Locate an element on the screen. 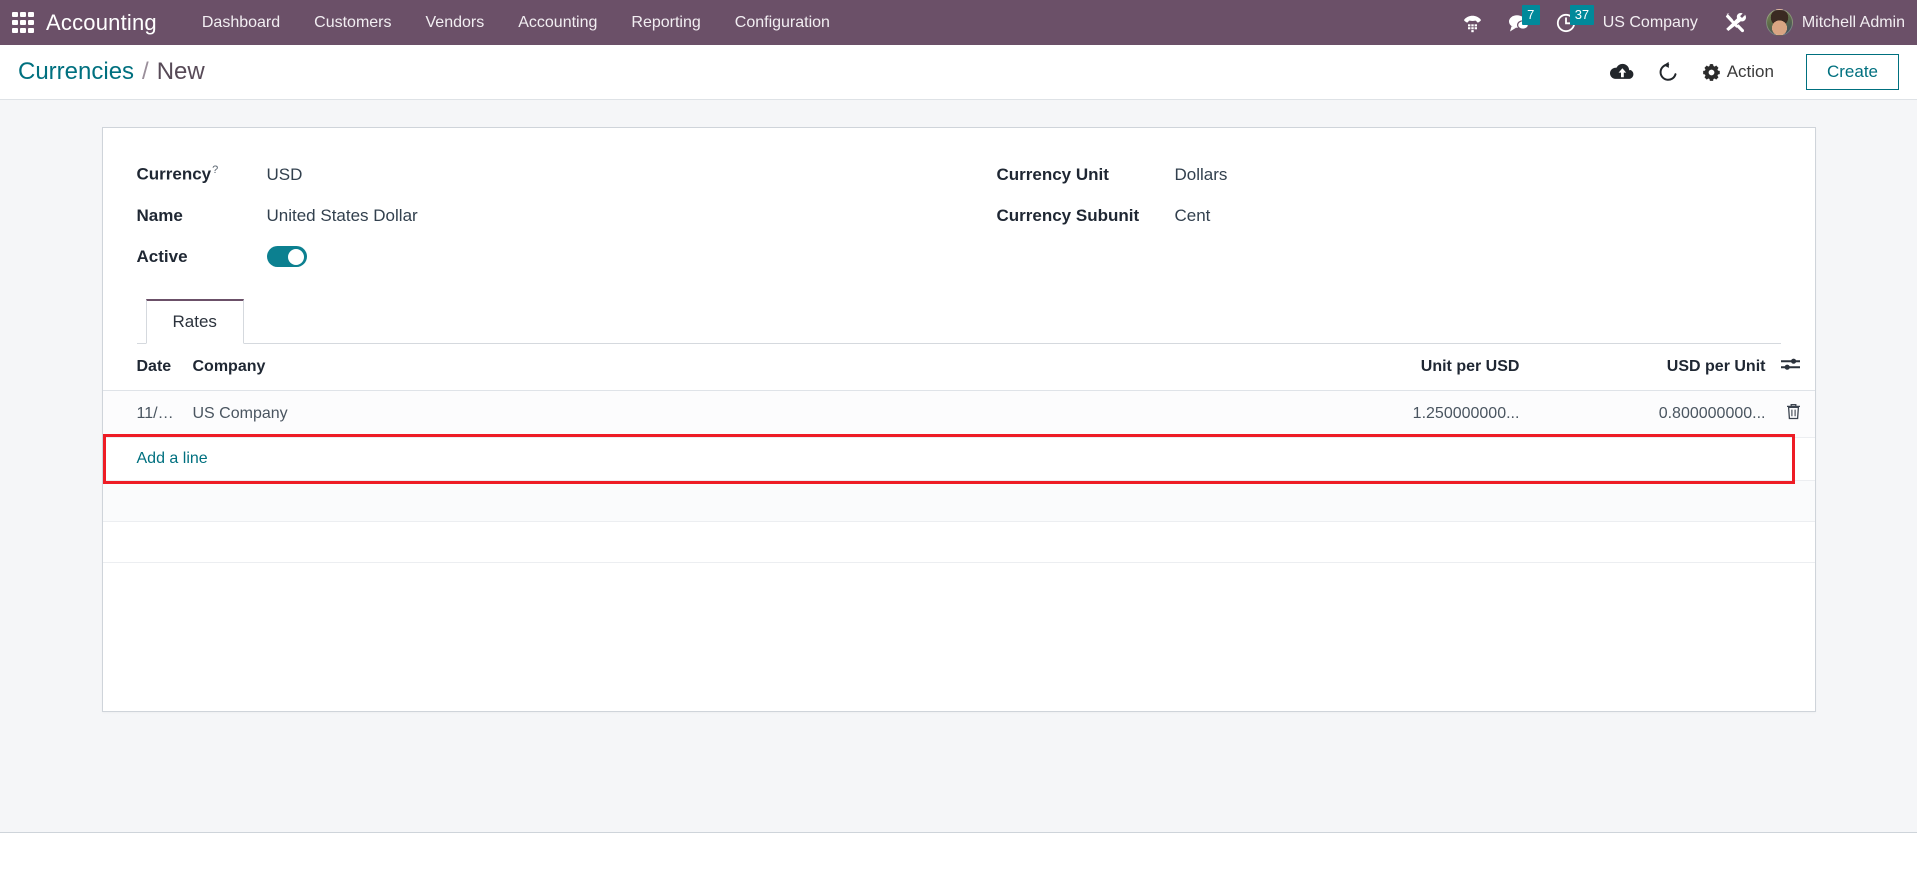 The width and height of the screenshot is (1917, 877). create-button: Create is located at coordinates (1852, 72).